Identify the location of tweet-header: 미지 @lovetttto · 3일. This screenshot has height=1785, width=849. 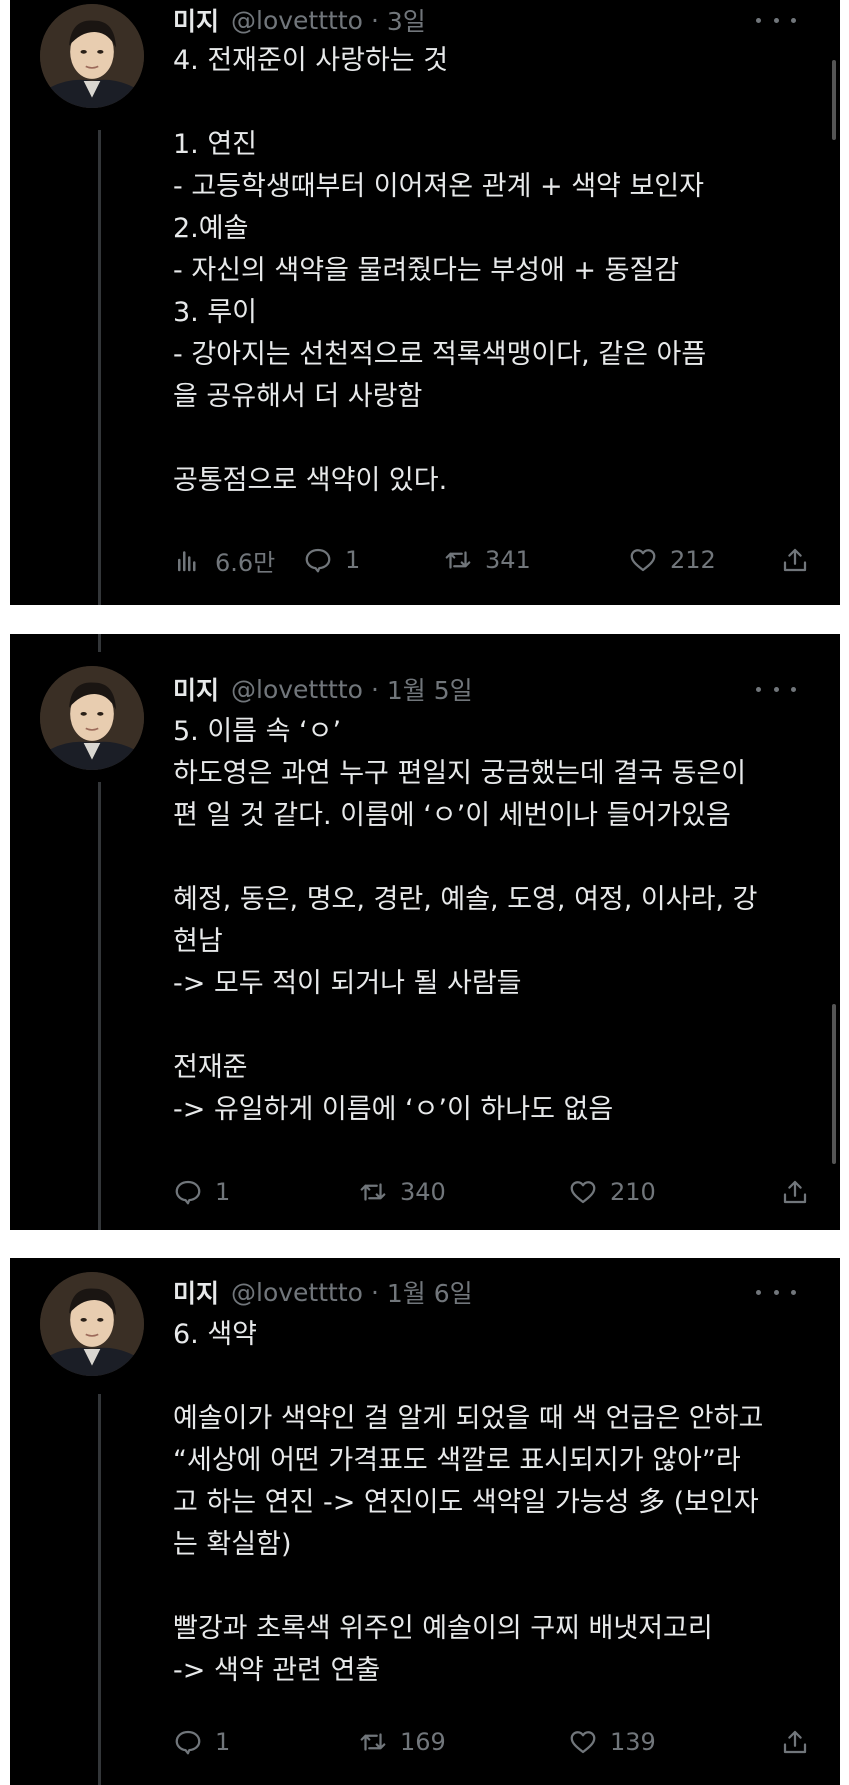
(496, 20).